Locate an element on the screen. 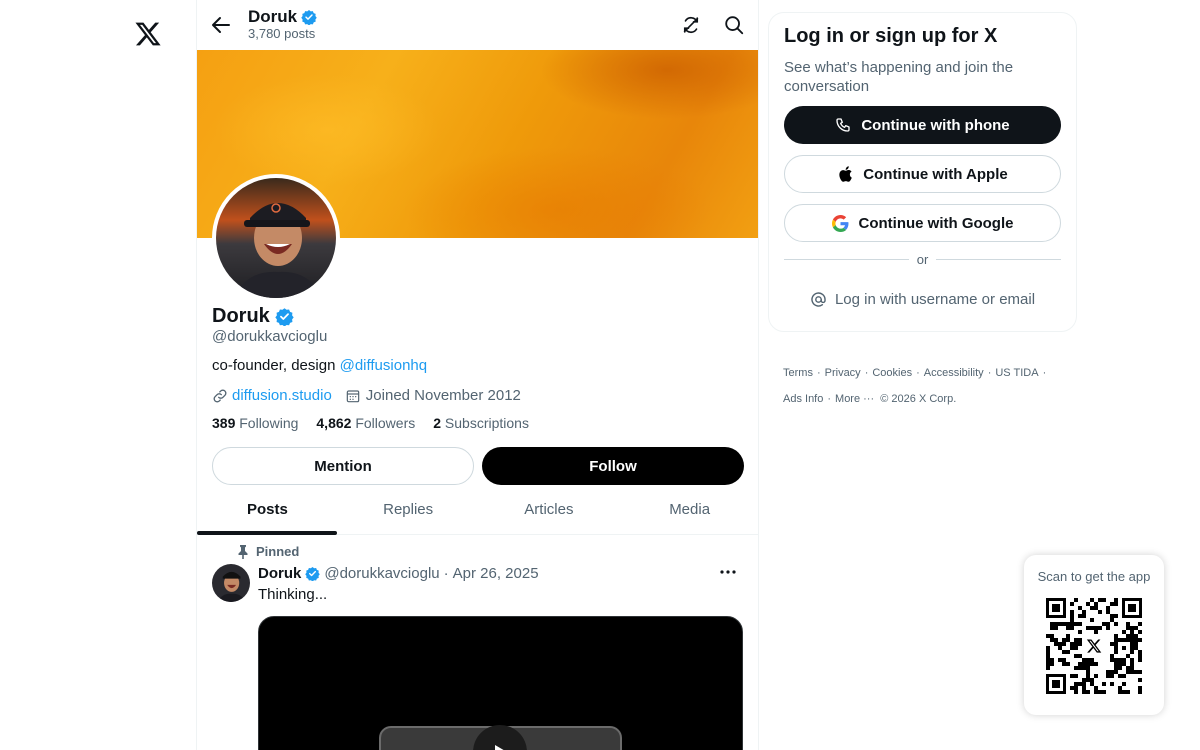 The image size is (1200, 750). apple-icon is located at coordinates (846, 174).